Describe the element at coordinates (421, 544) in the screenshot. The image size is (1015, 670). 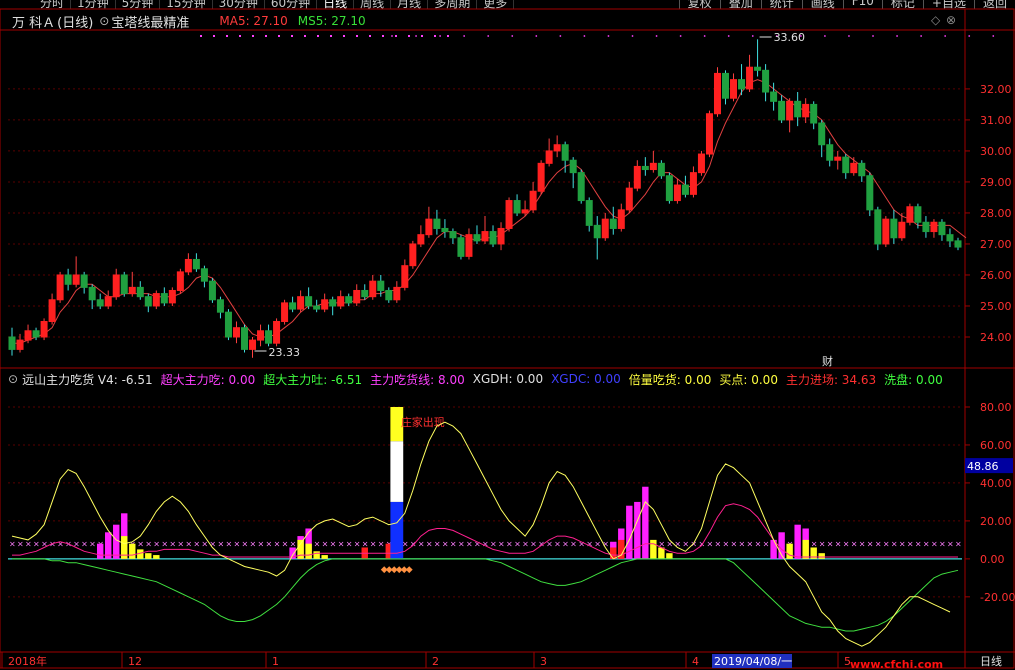
I see `pink-x-51: ×` at that location.